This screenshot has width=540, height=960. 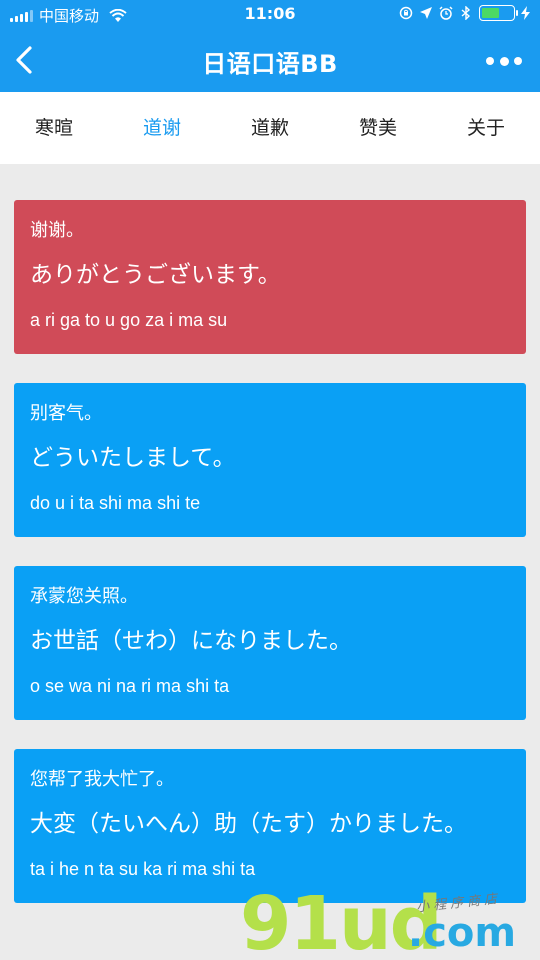 What do you see at coordinates (129, 320) in the screenshot?
I see `phrase-romaji: a ri ga to u go za i ma su` at bounding box center [129, 320].